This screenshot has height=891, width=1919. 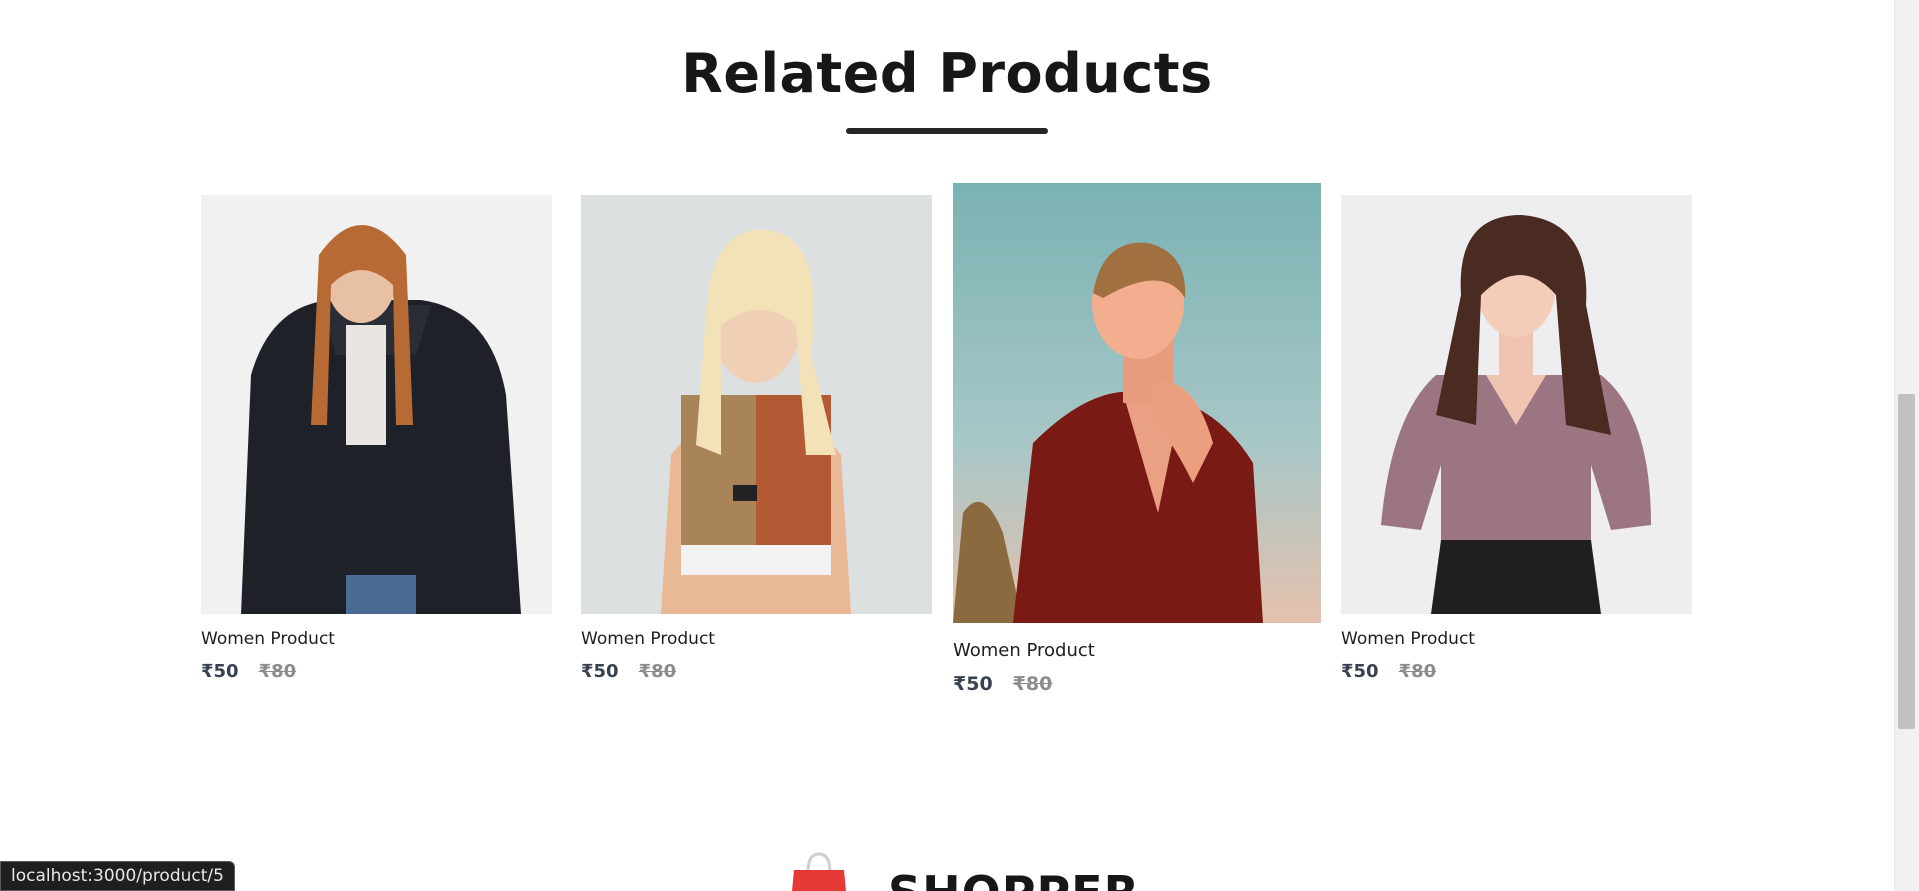 I want to click on scrollbar, so click(x=1906, y=445).